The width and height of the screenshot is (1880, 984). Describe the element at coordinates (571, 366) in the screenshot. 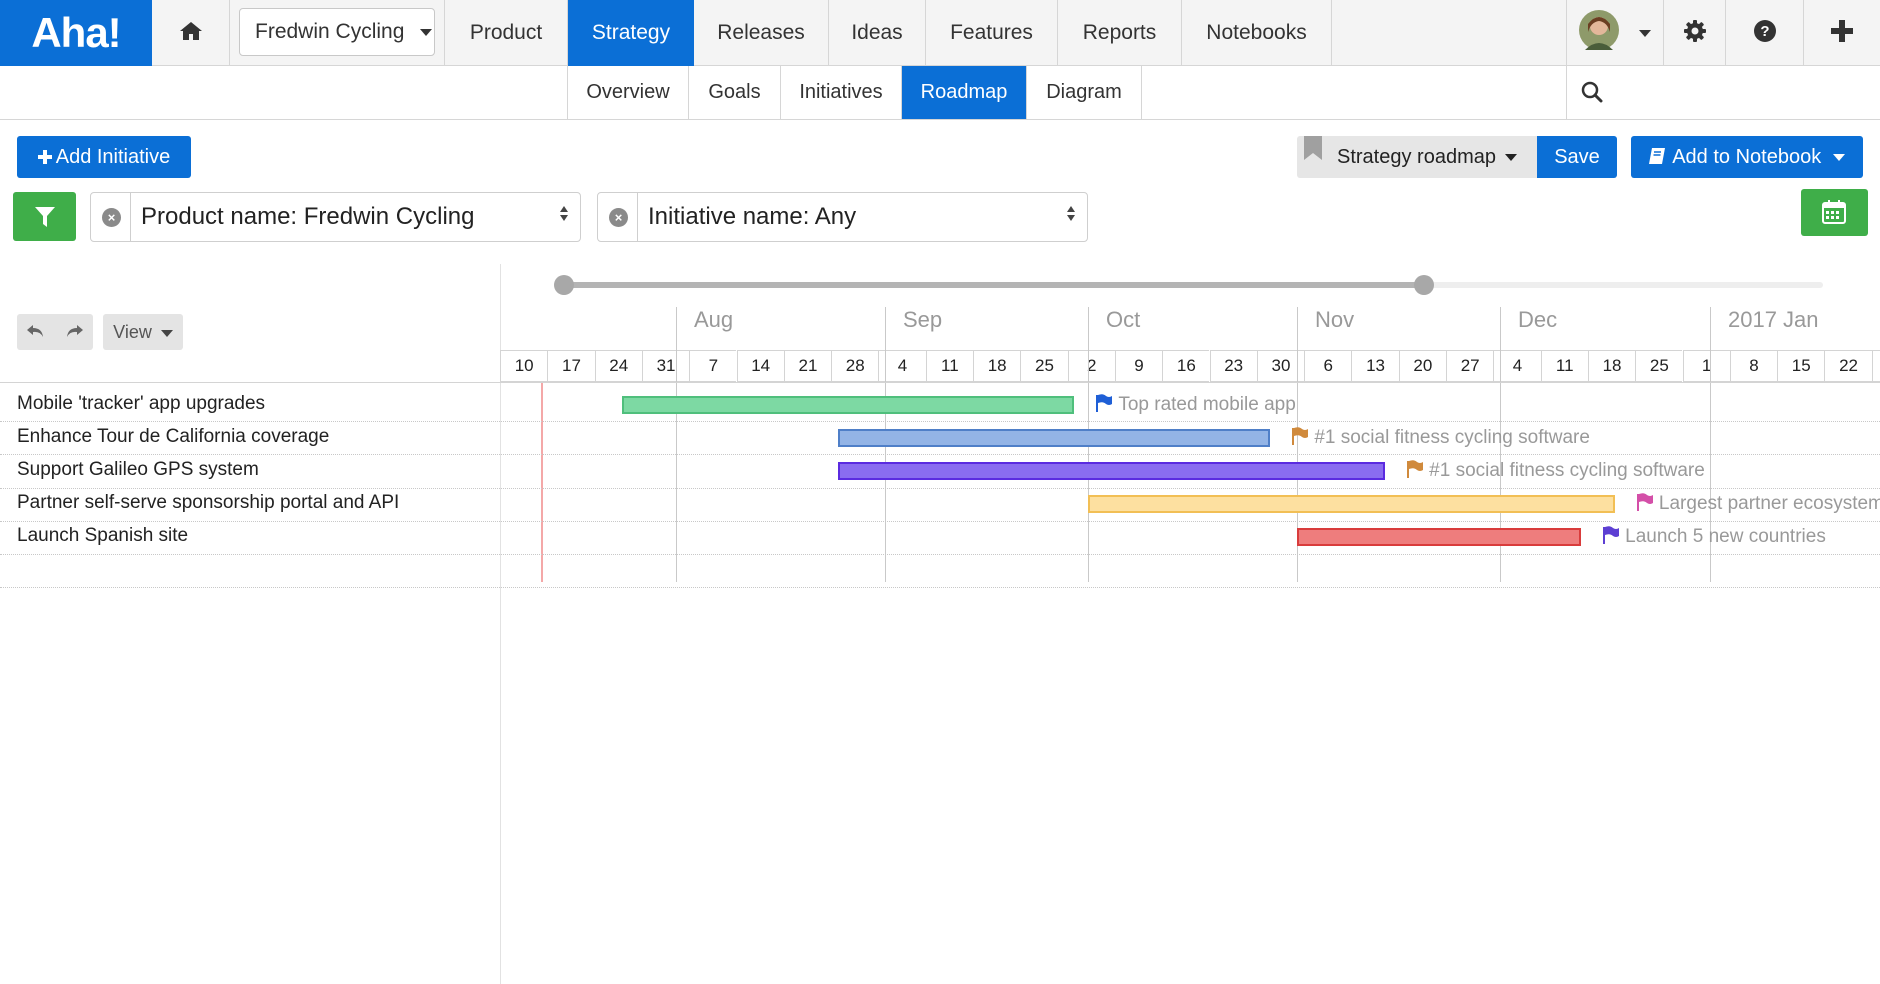

I see `week-label: 17` at that location.